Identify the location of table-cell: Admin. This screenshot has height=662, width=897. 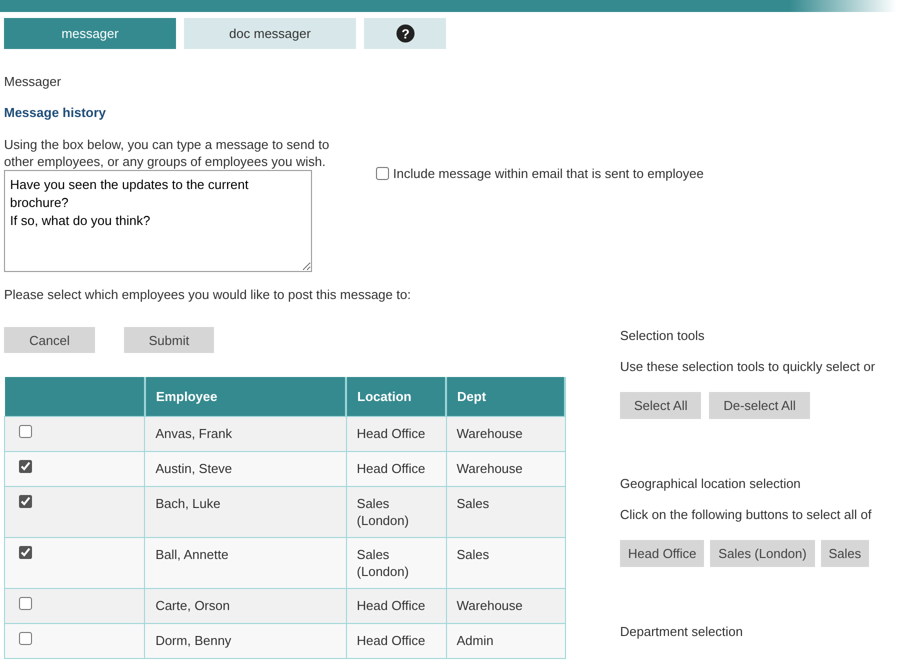
(505, 640).